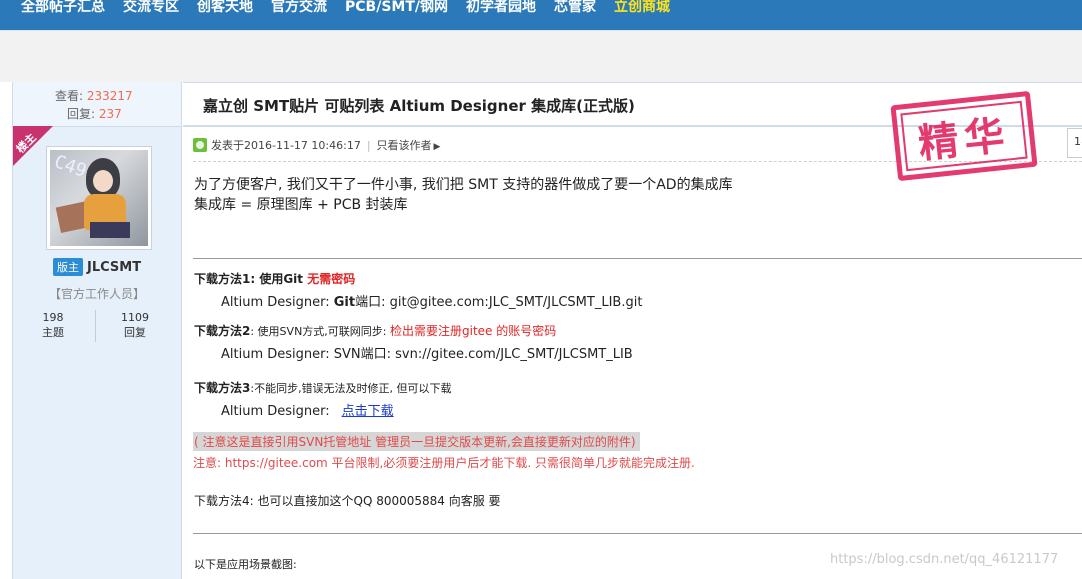 The width and height of the screenshot is (1082, 579). I want to click on author-replies-label: 回复, so click(135, 332).